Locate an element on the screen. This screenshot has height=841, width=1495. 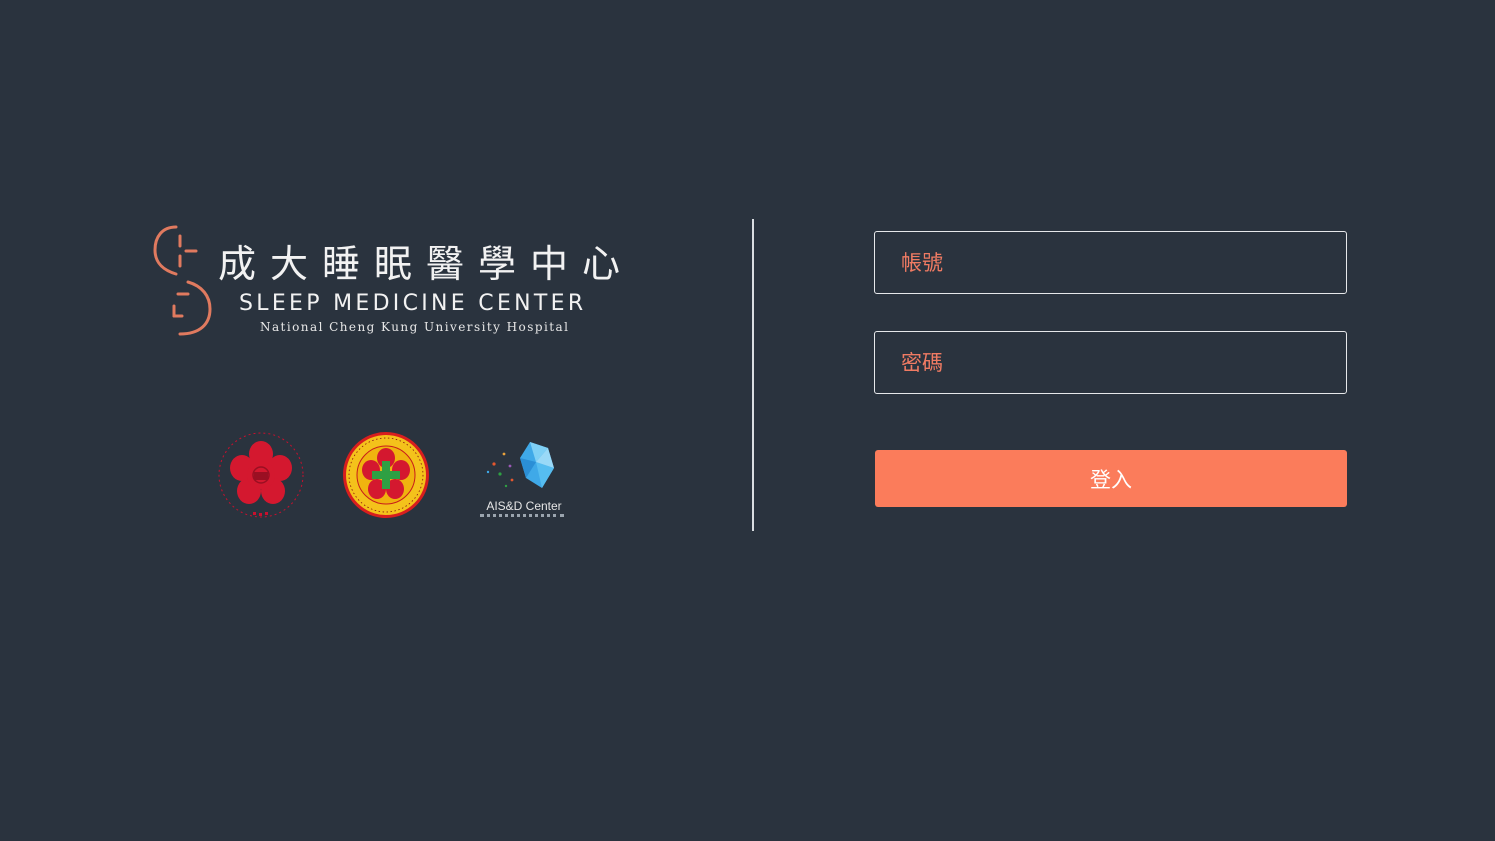
partner-logos: AIS&D Center is located at coordinates (394, 476).